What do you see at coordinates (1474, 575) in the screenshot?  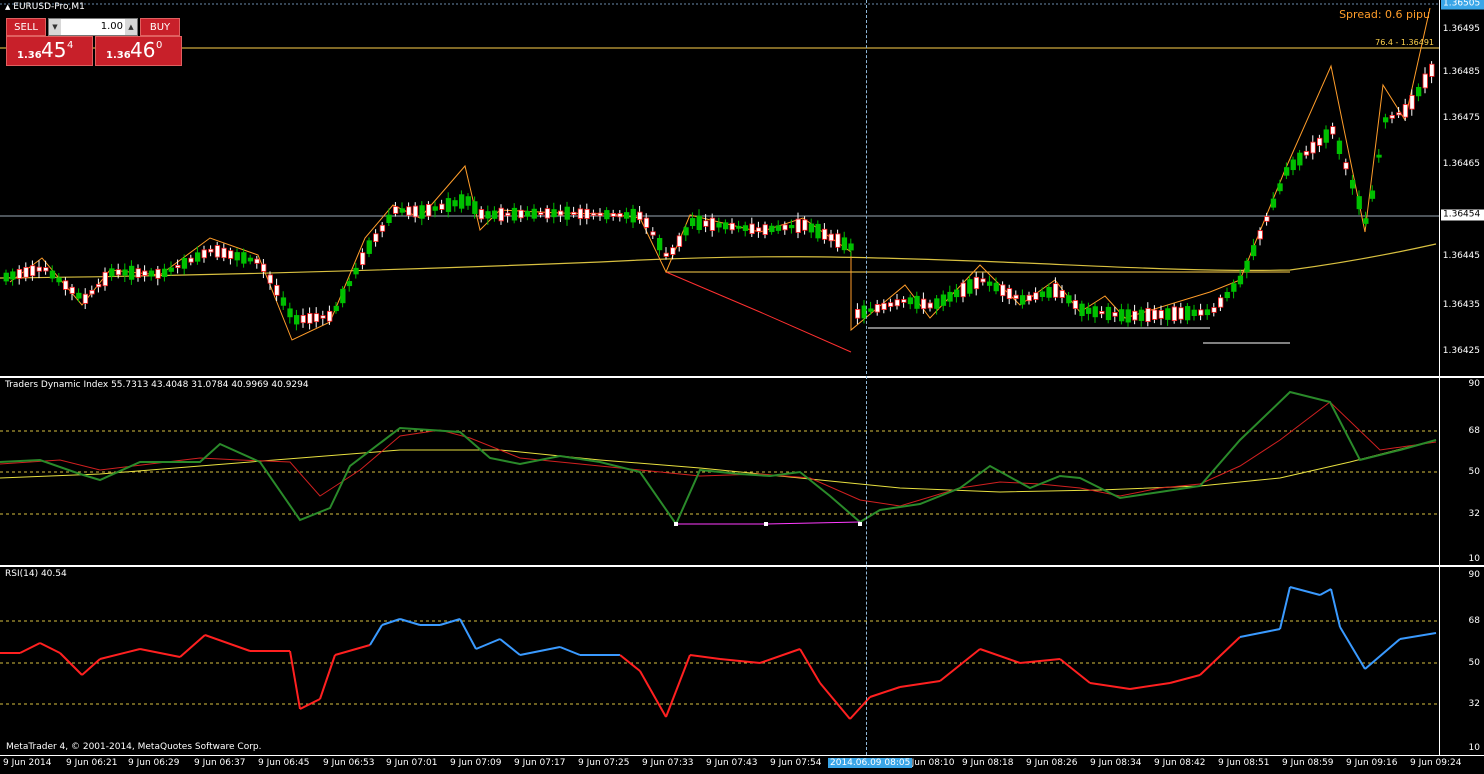 I see `rsi-axis-tick-label: 90` at bounding box center [1474, 575].